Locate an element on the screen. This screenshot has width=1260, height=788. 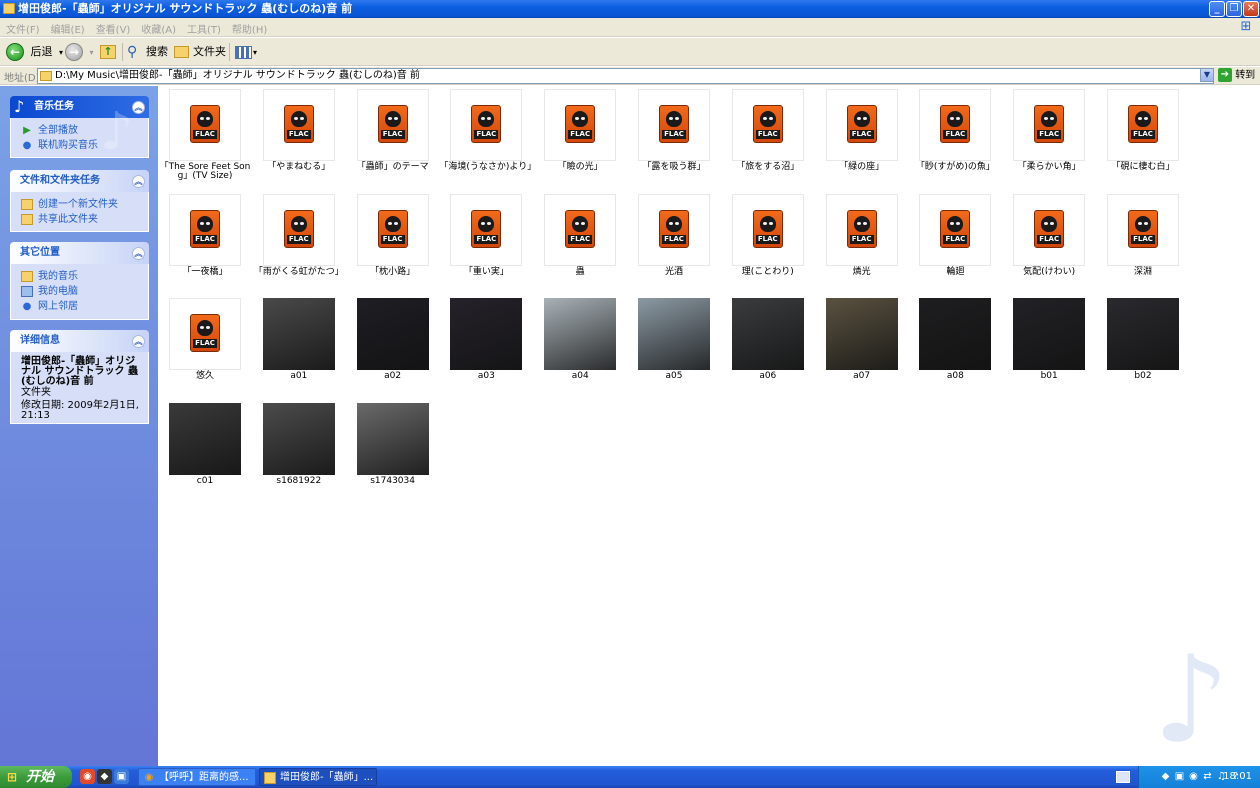
forward-dropdown-icon: ▾ is located at coordinates (92, 52).